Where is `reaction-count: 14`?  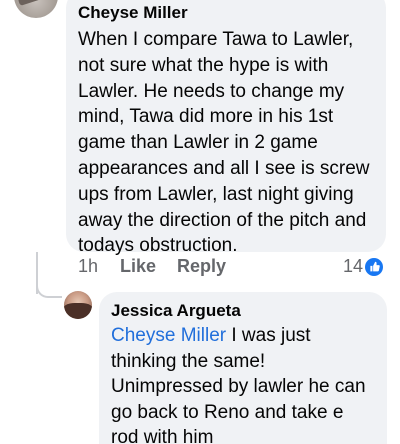
reaction-count: 14 is located at coordinates (353, 266).